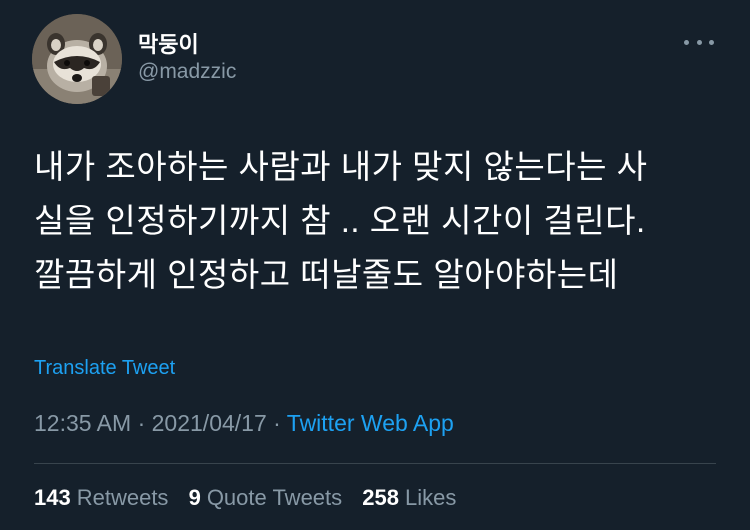 The width and height of the screenshot is (750, 530). What do you see at coordinates (122, 497) in the screenshot?
I see `retweets-label: Retweets` at bounding box center [122, 497].